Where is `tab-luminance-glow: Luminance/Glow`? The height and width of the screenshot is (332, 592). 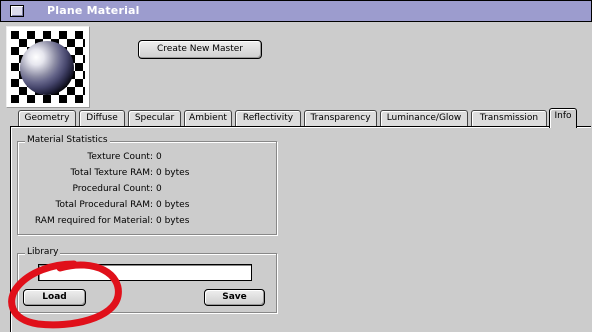
tab-luminance-glow: Luminance/Glow is located at coordinates (424, 118).